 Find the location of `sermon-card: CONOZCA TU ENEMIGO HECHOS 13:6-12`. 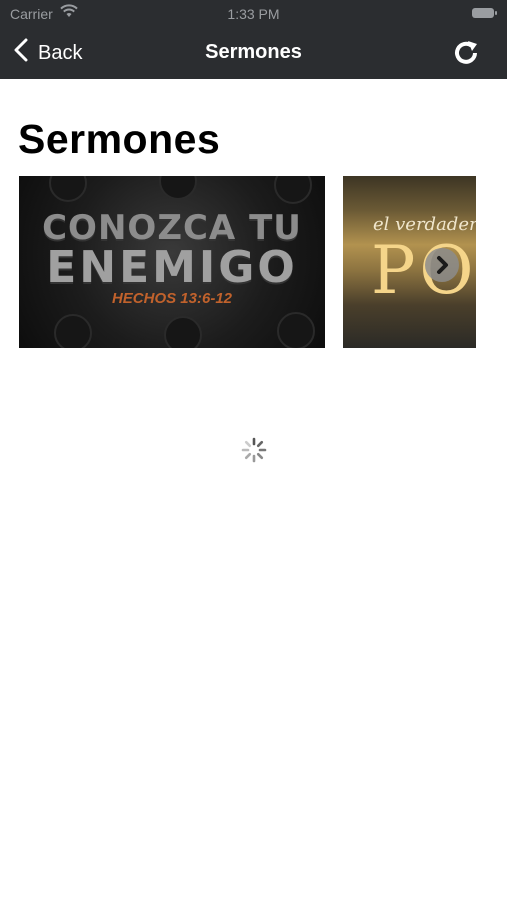

sermon-card: CONOZCA TU ENEMIGO HECHOS 13:6-12 is located at coordinates (172, 262).